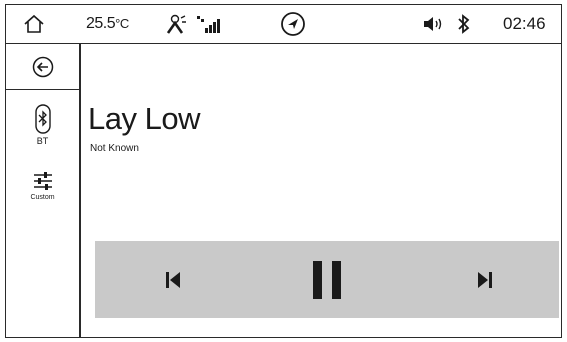  I want to click on back-button, so click(42, 67).